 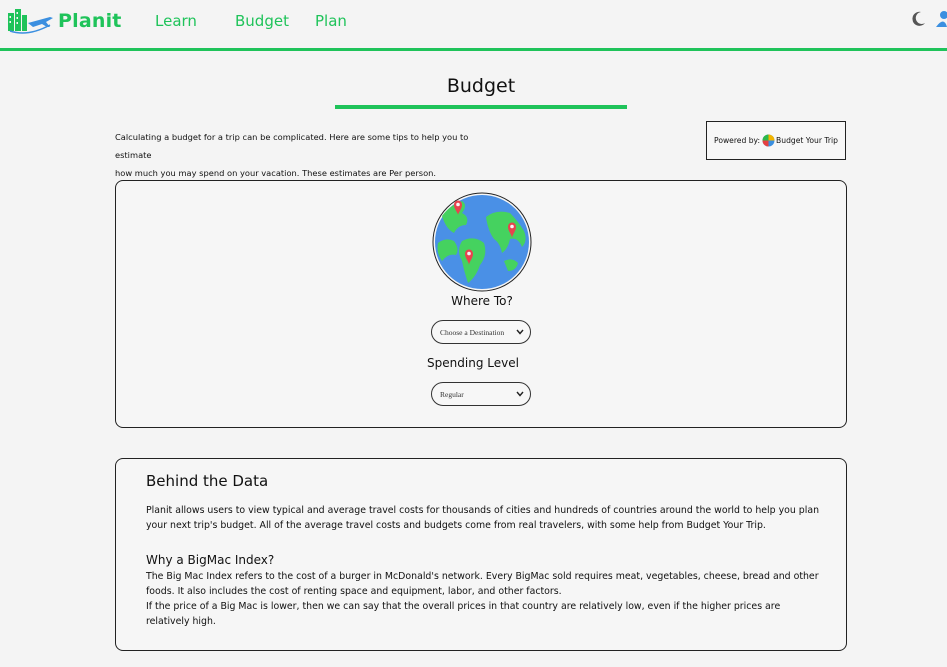 I want to click on powered-by-name: Budget Your Trip, so click(x=807, y=140).